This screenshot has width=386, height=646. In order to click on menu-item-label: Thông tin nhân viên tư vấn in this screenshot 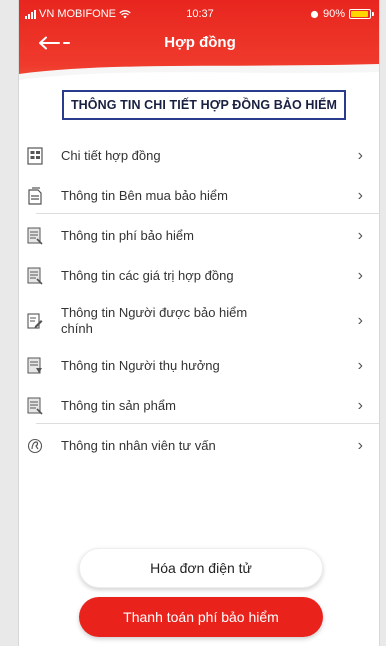, I will do `click(138, 445)`.